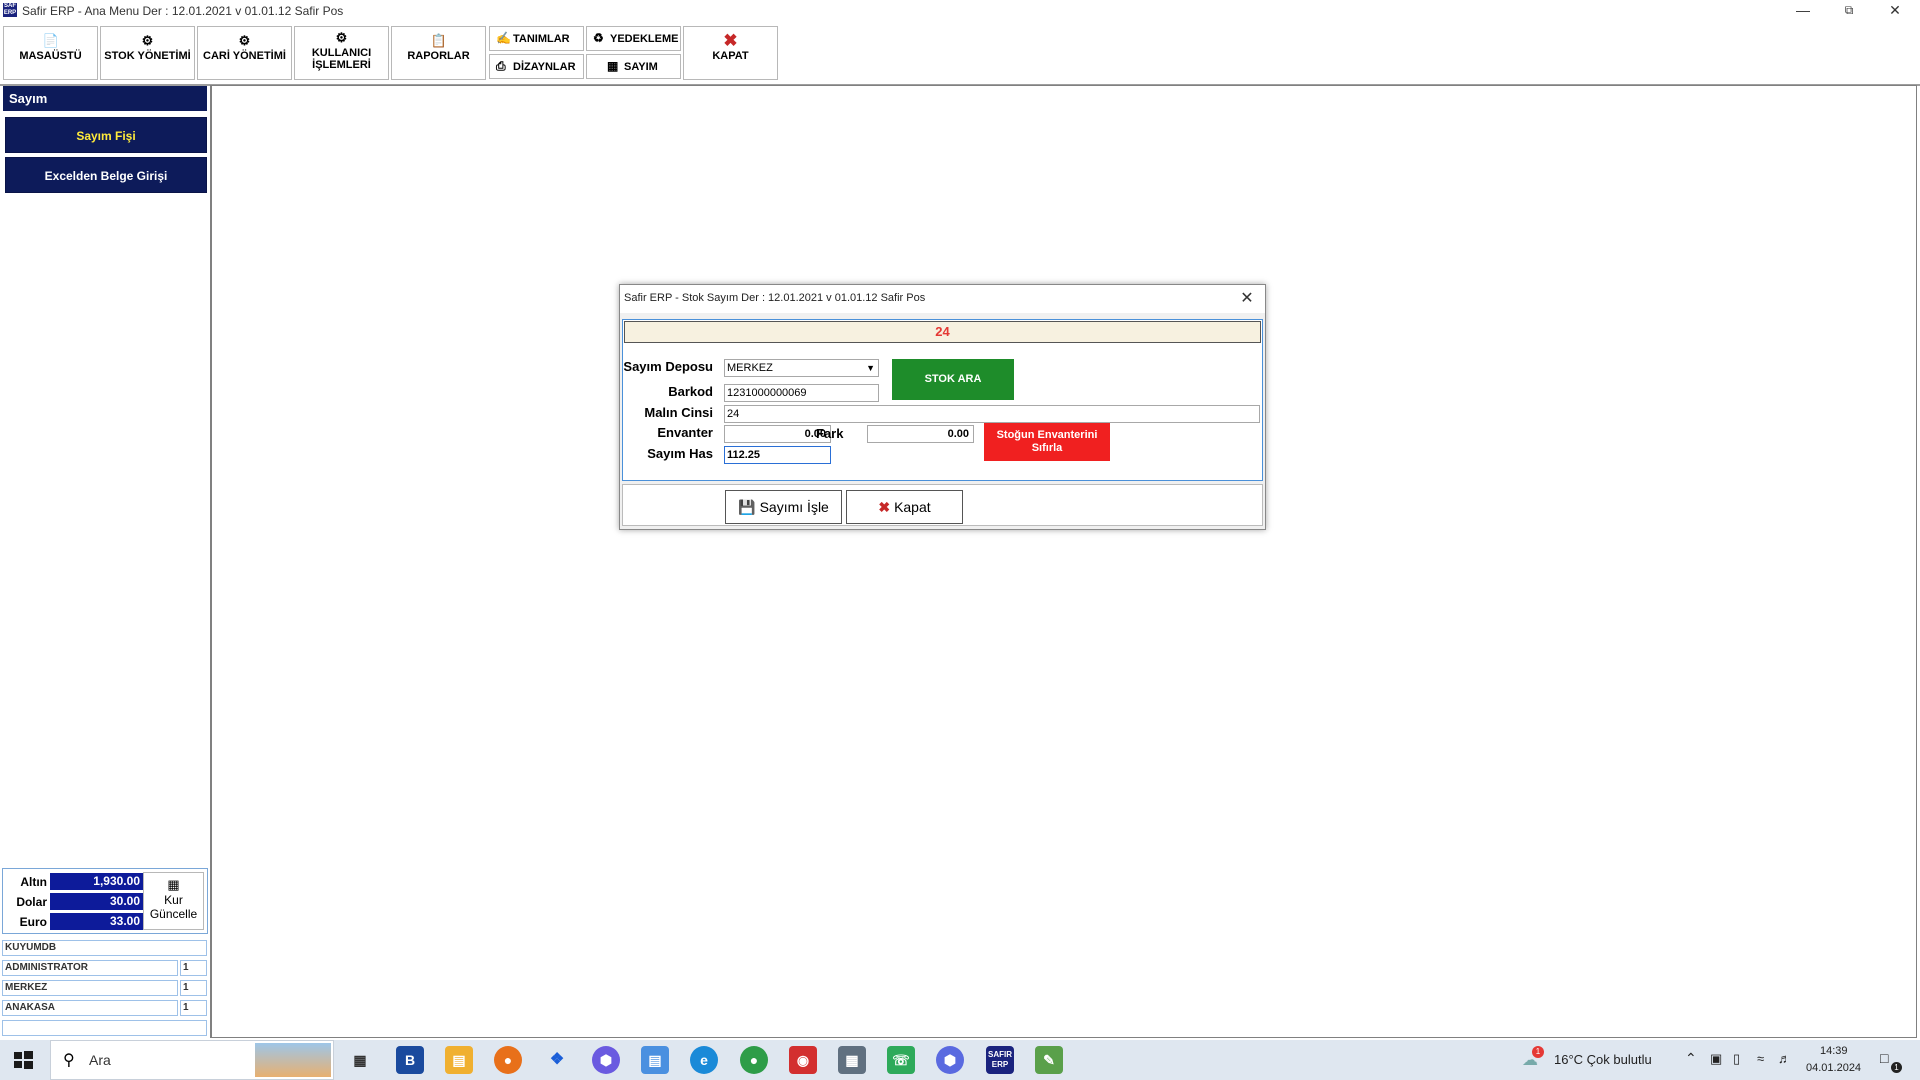 Image resolution: width=1920 pixels, height=1080 pixels. Describe the element at coordinates (173, 914) in the screenshot. I see `kur-label-2: Güncelle` at that location.